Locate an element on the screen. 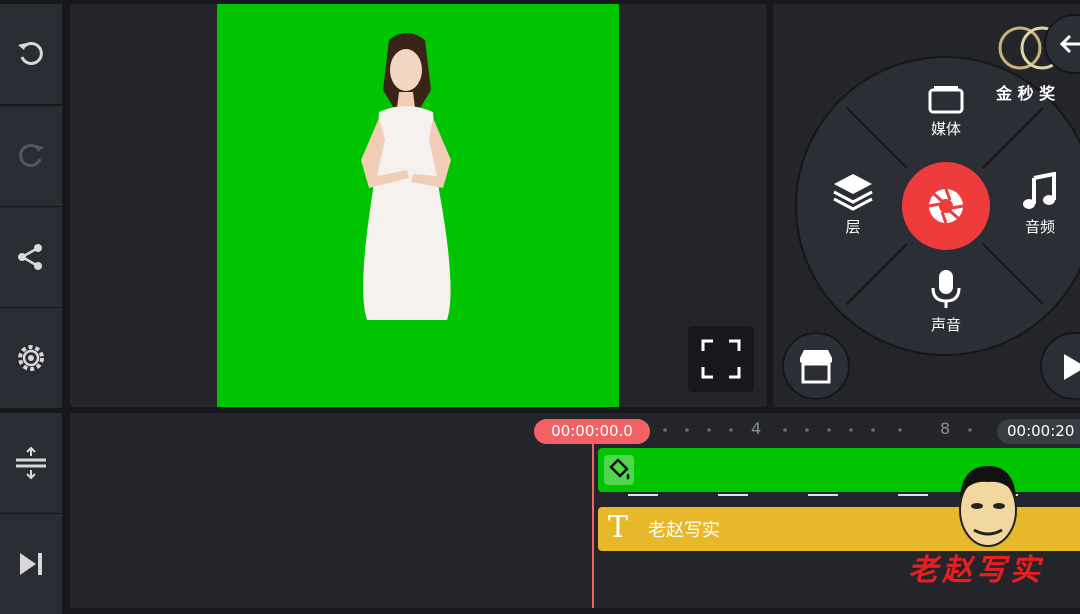  skip-to-end-icon is located at coordinates (31, 564).